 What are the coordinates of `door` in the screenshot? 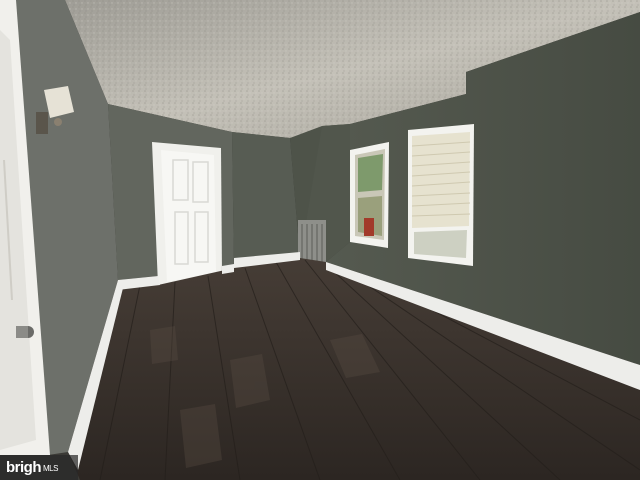 It's located at (187, 213).